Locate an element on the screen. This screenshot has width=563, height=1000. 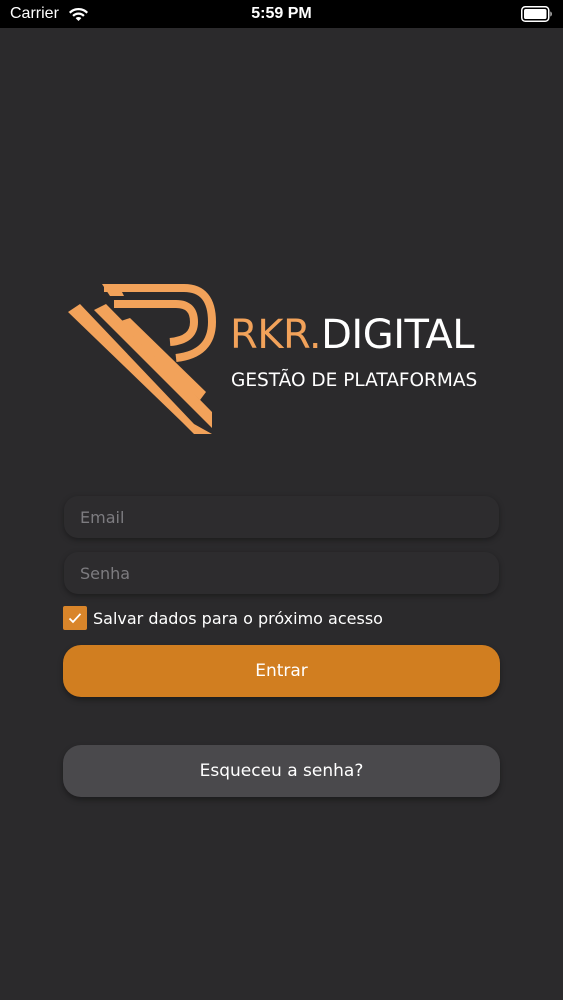
password-field is located at coordinates (281, 573).